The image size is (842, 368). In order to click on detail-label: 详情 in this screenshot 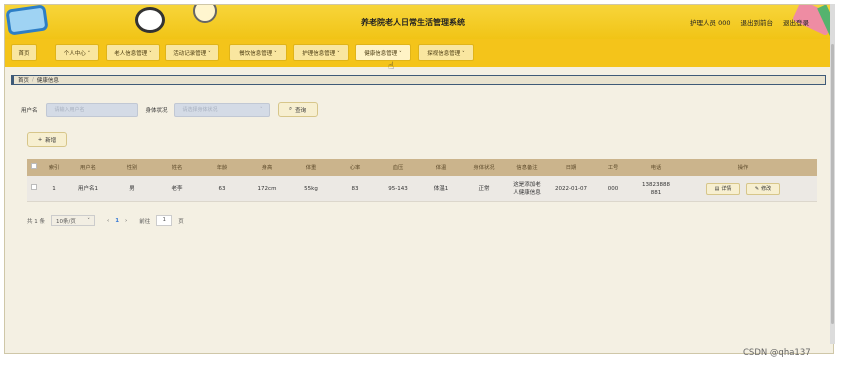, I will do `click(726, 188)`.